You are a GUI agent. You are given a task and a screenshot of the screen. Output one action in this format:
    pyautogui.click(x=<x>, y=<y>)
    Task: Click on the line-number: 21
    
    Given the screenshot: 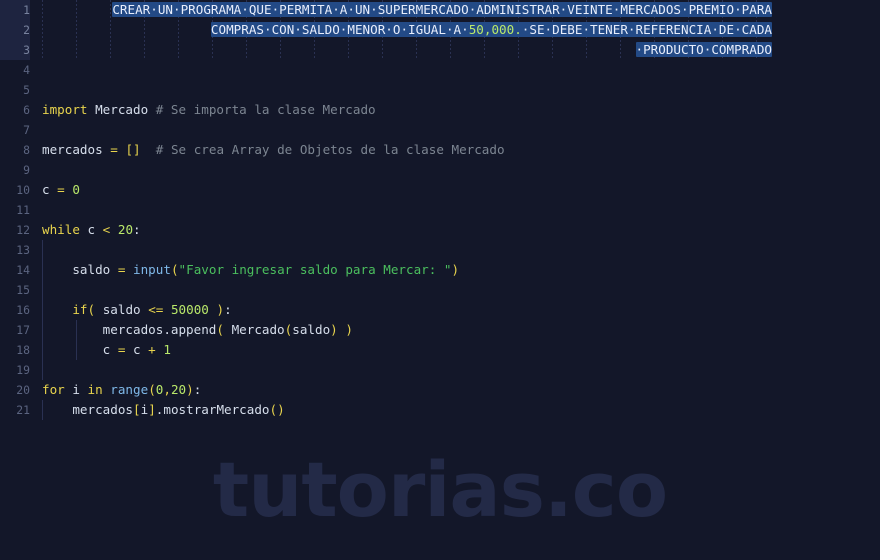 What is the action you would take?
    pyautogui.click(x=23, y=410)
    